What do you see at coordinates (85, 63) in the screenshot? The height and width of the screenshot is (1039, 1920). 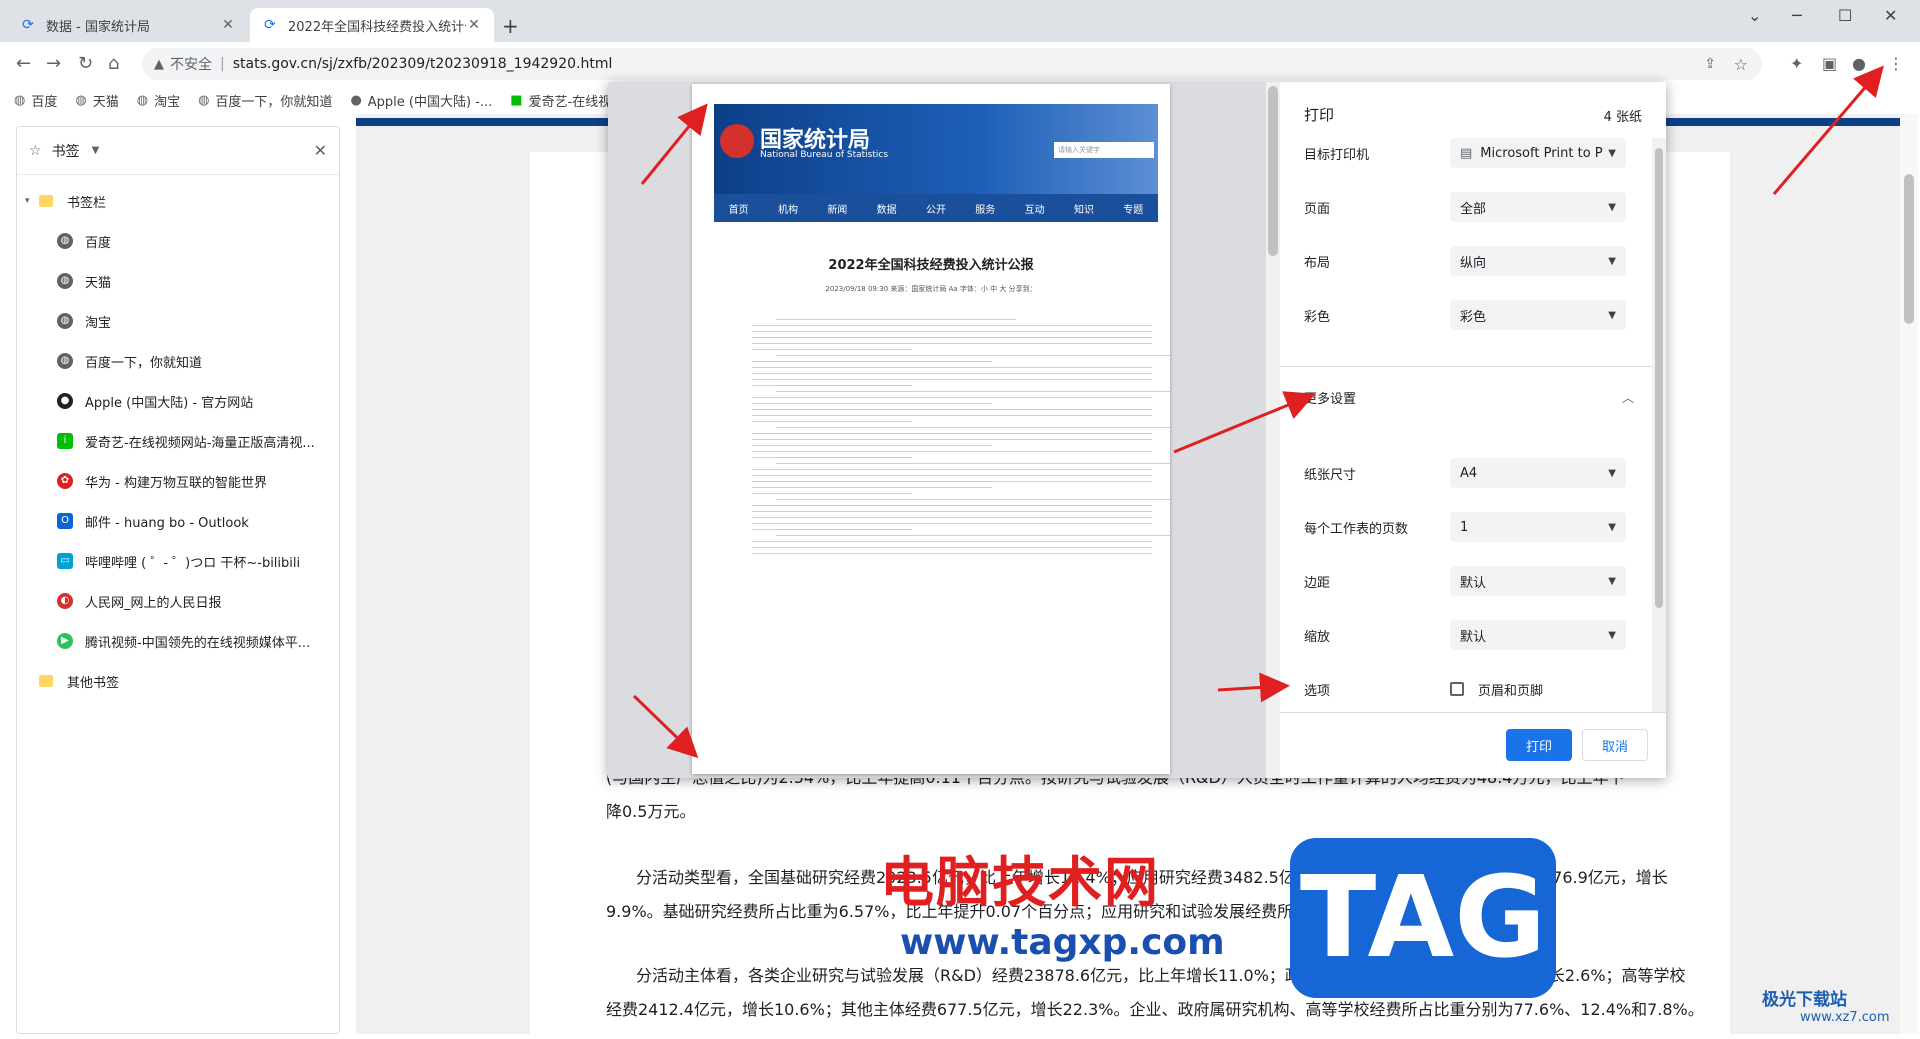 I see `reload-button: ↻` at bounding box center [85, 63].